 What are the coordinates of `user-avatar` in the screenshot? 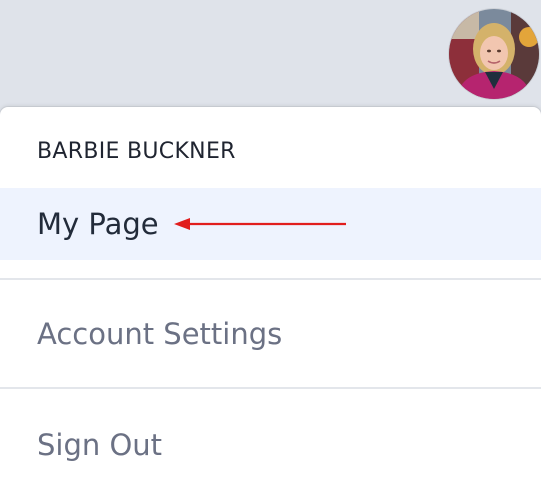 It's located at (494, 54).